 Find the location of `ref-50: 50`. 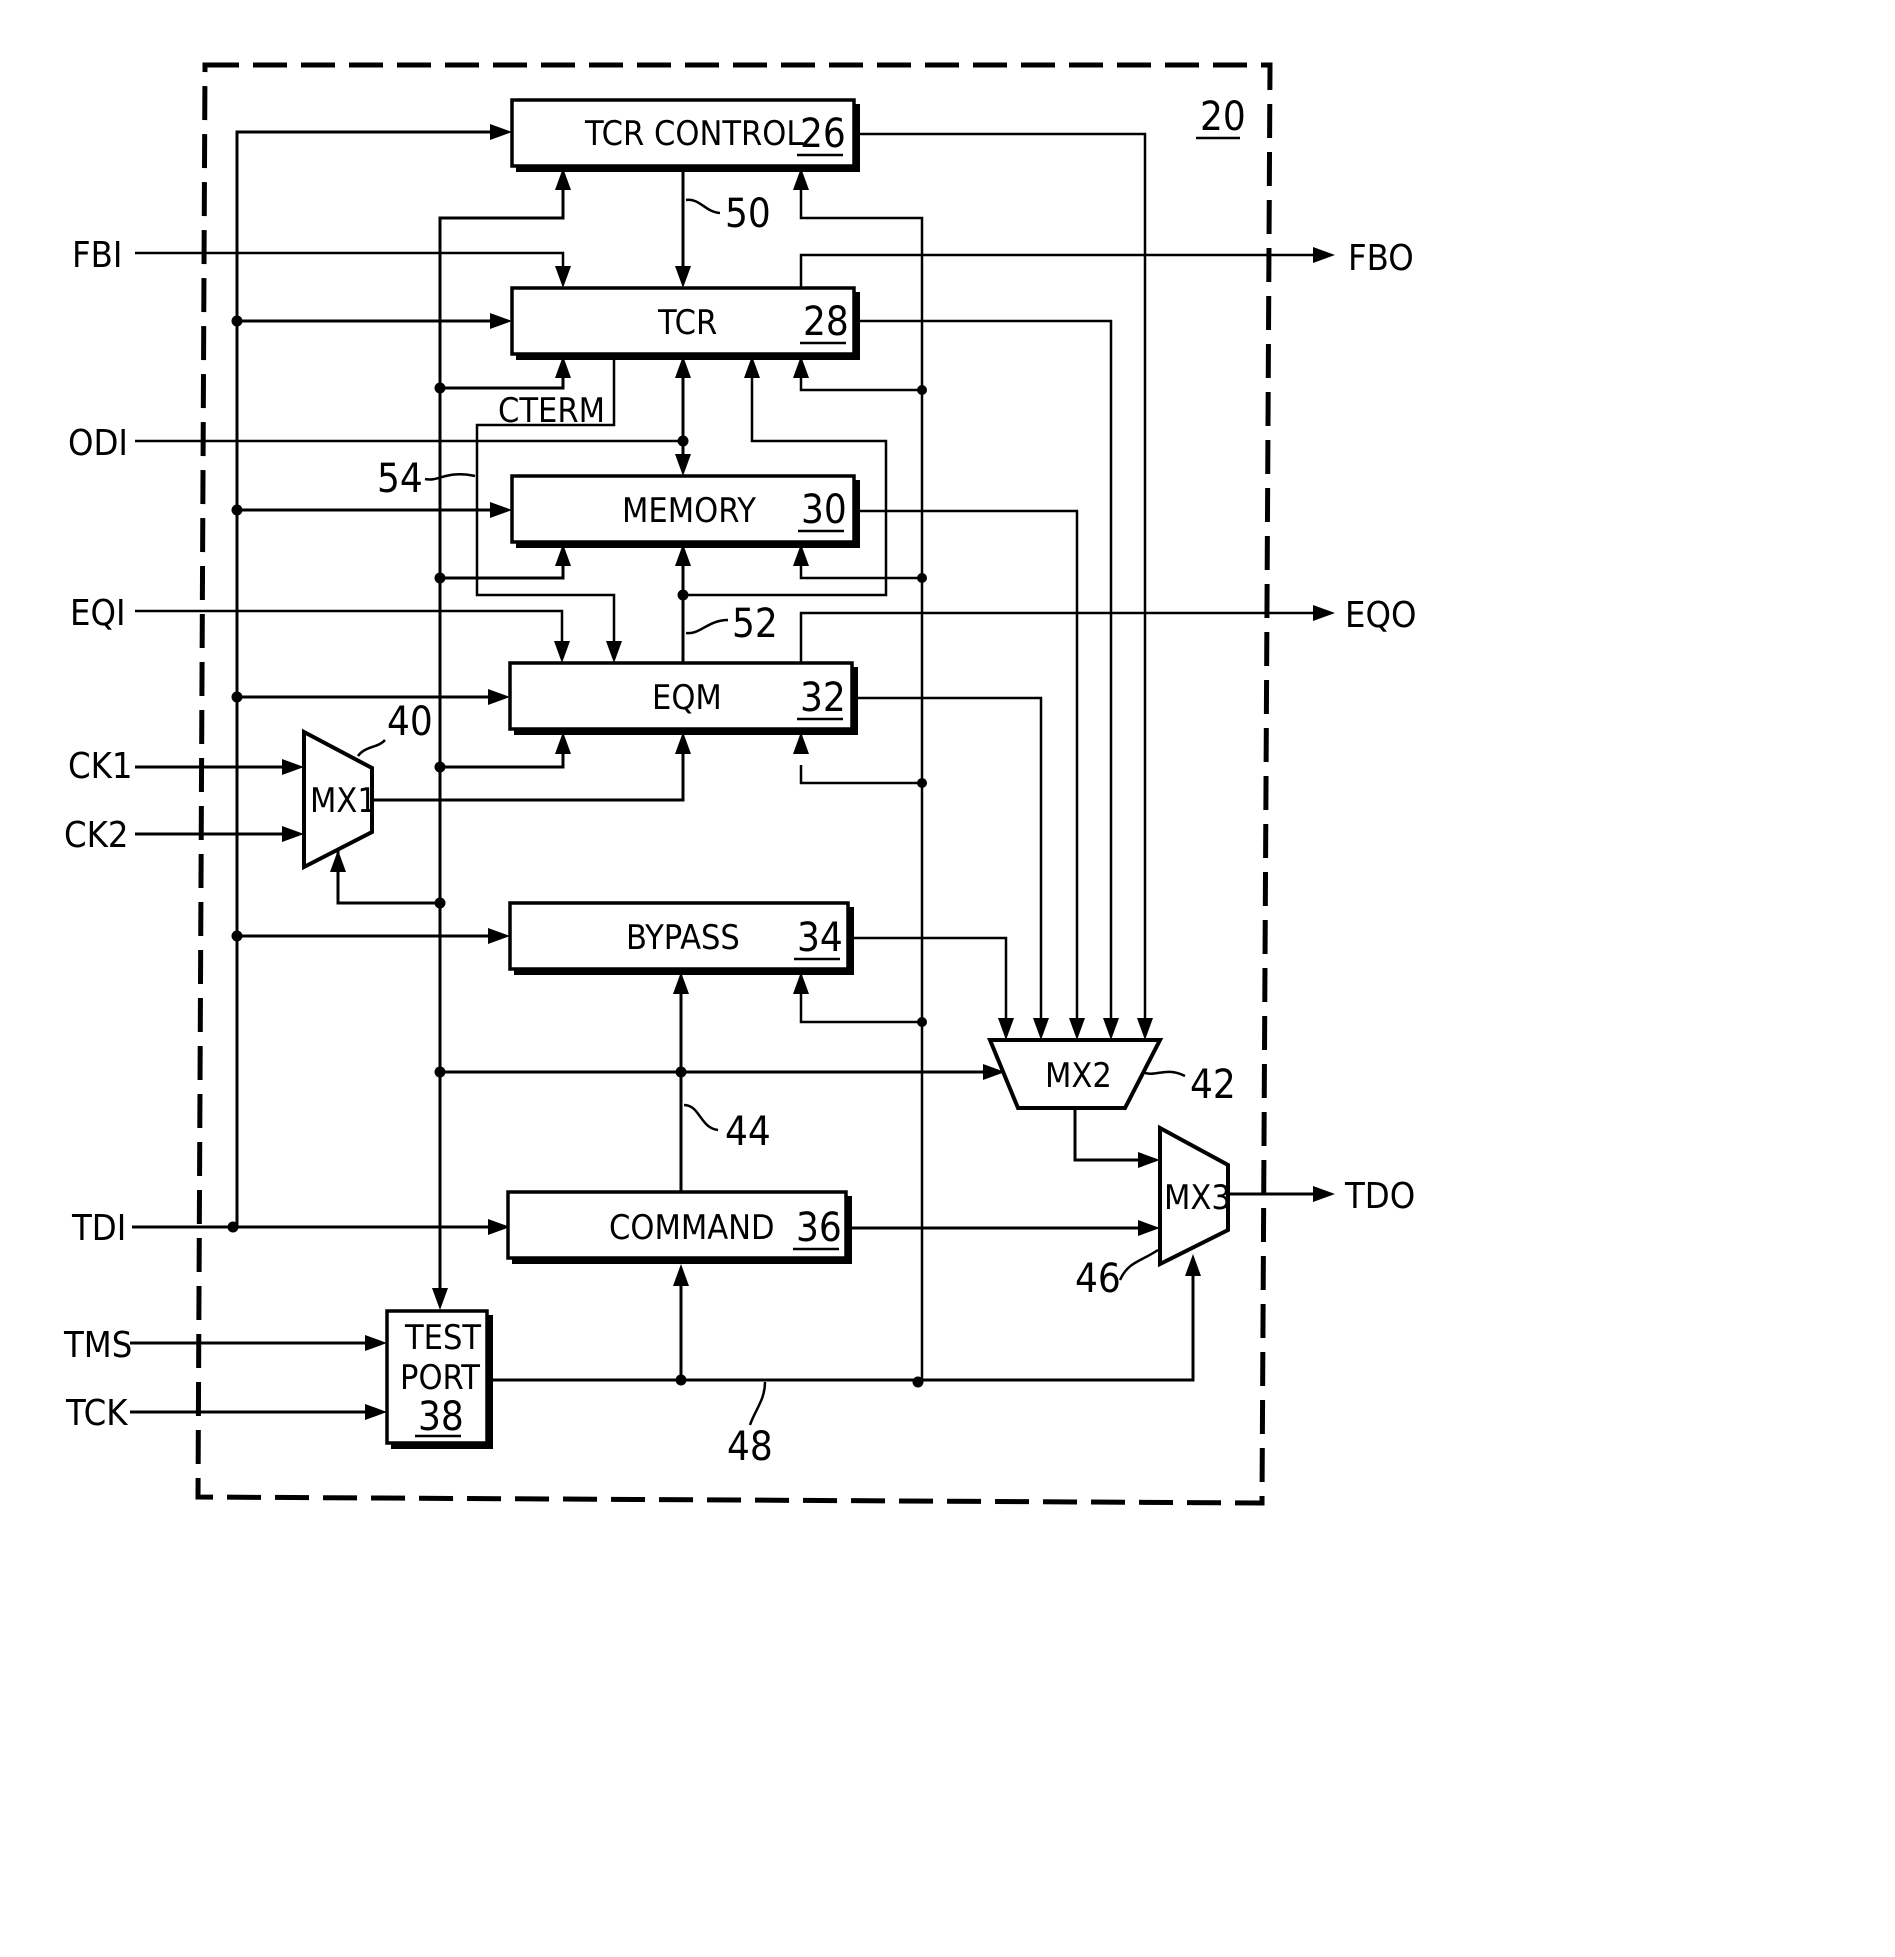

ref-50: 50 is located at coordinates (748, 214).